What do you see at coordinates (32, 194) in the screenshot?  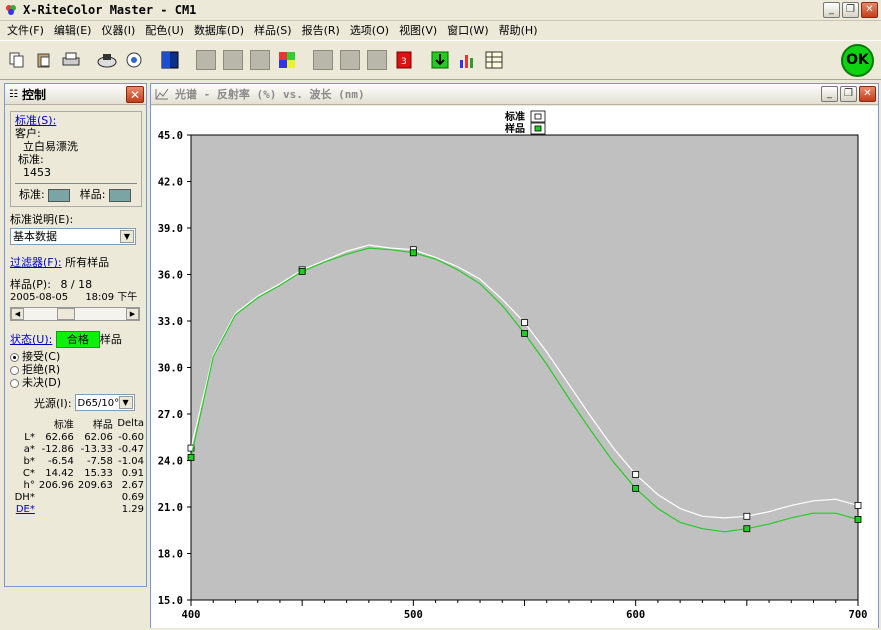 I see `swatch-std-label: 标准:` at bounding box center [32, 194].